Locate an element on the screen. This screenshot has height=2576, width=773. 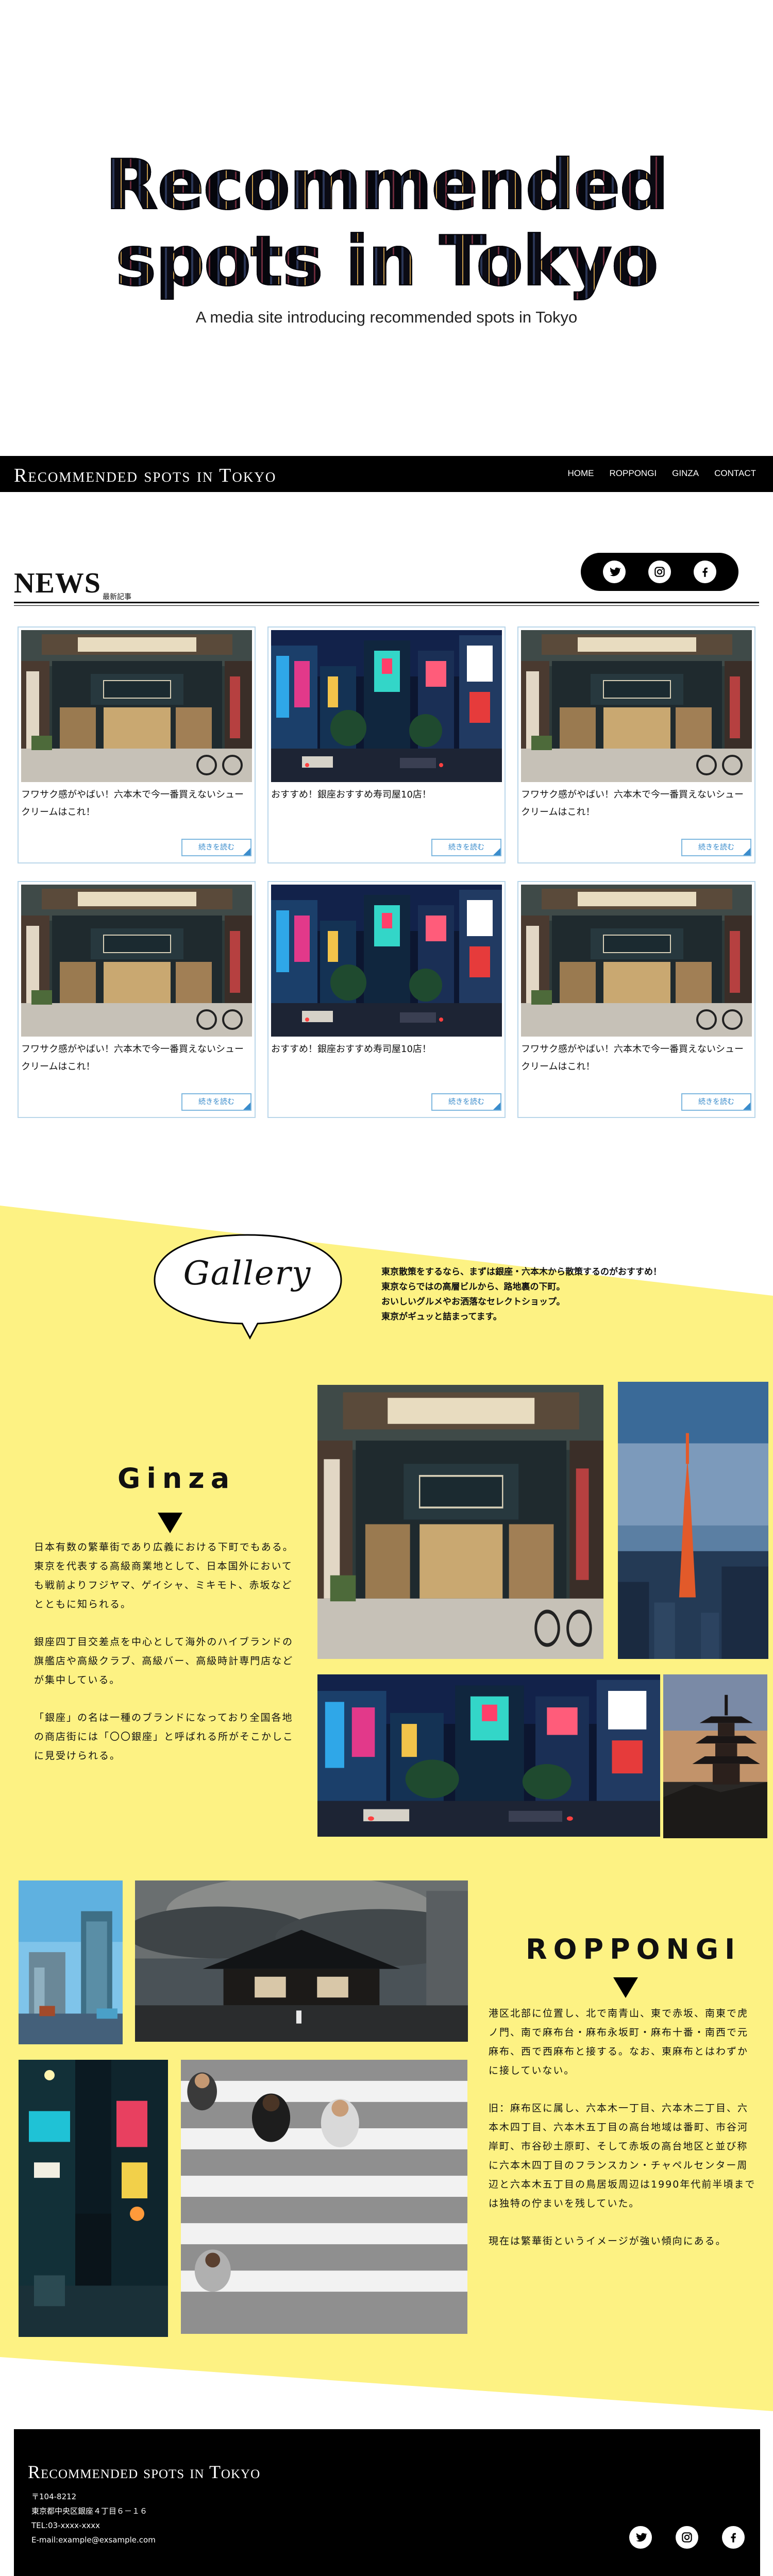
footer-social-links is located at coordinates (687, 2537).